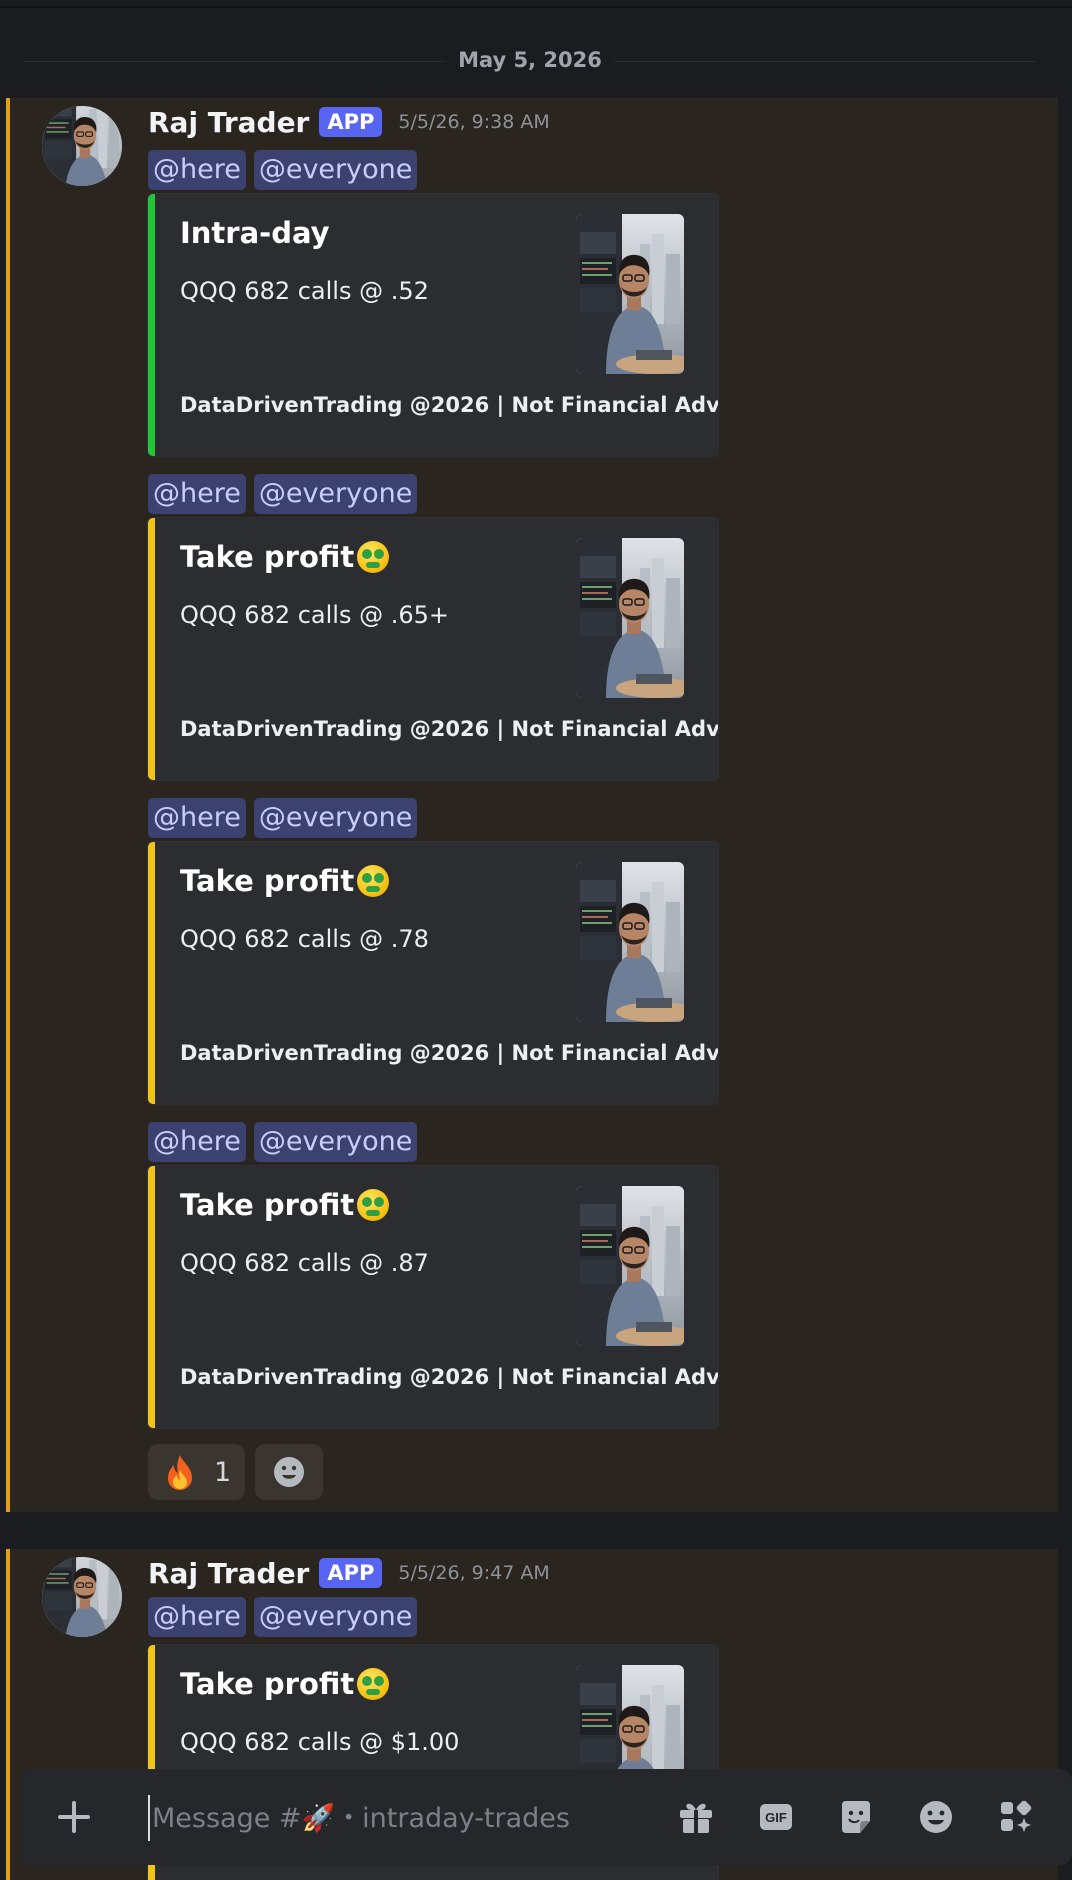 Image resolution: width=1072 pixels, height=1880 pixels. I want to click on message-header: Raj Trader APP 5/5/26, 9:47 AM, so click(349, 1573).